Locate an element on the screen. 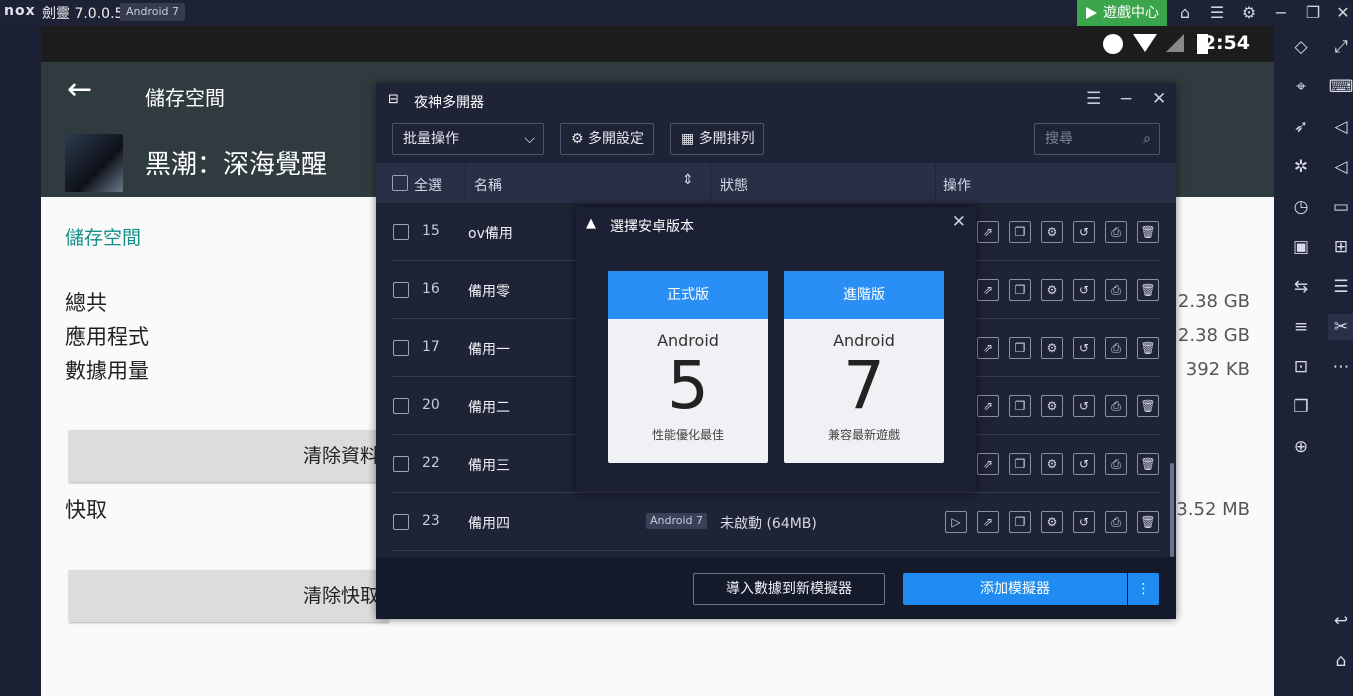 This screenshot has width=1353, height=696. manager-logo-icon: ⊟ is located at coordinates (393, 99).